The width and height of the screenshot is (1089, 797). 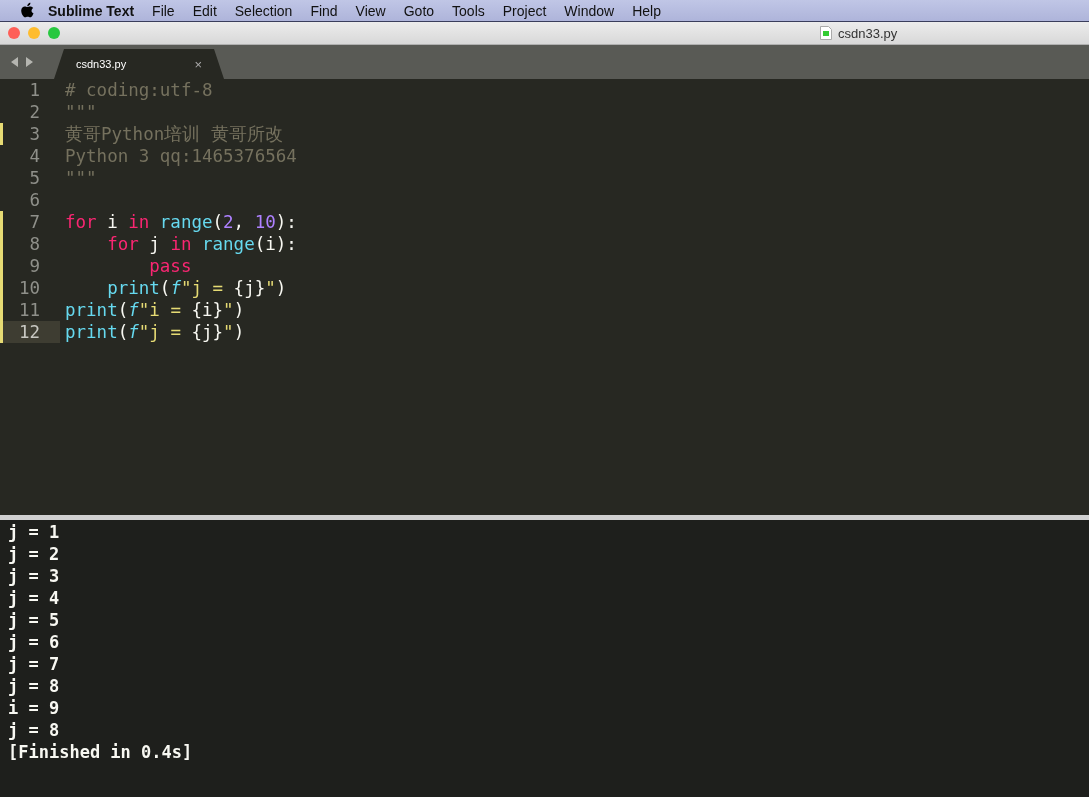 What do you see at coordinates (204, 10) in the screenshot?
I see `menu-item: Edit` at bounding box center [204, 10].